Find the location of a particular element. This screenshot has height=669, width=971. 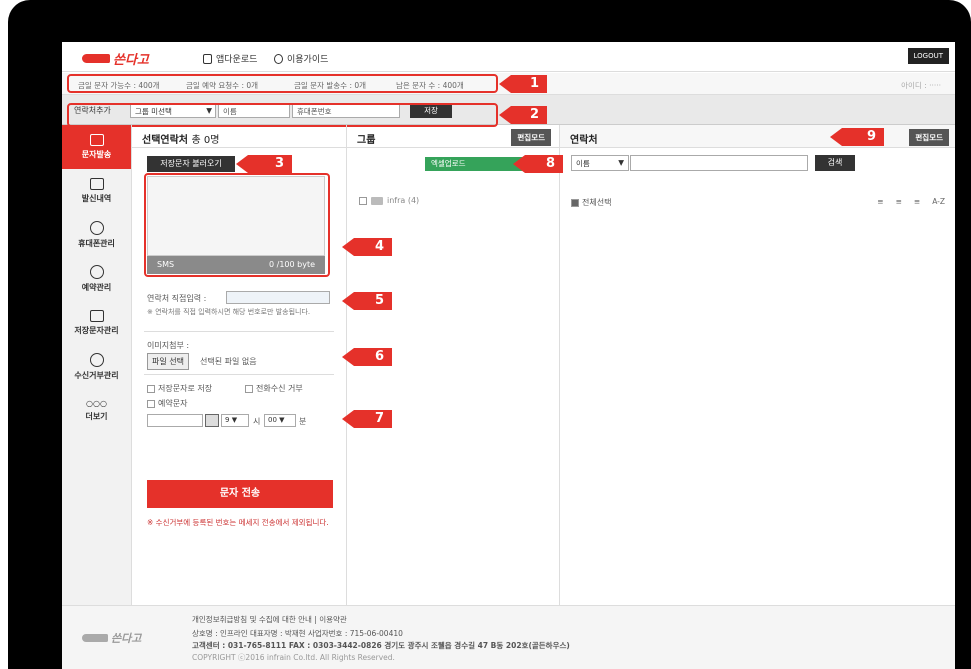

reject-warning: ※ 수신거부에 등록된 번호는 메세지 전송에서 제외됩니다. is located at coordinates (238, 522).